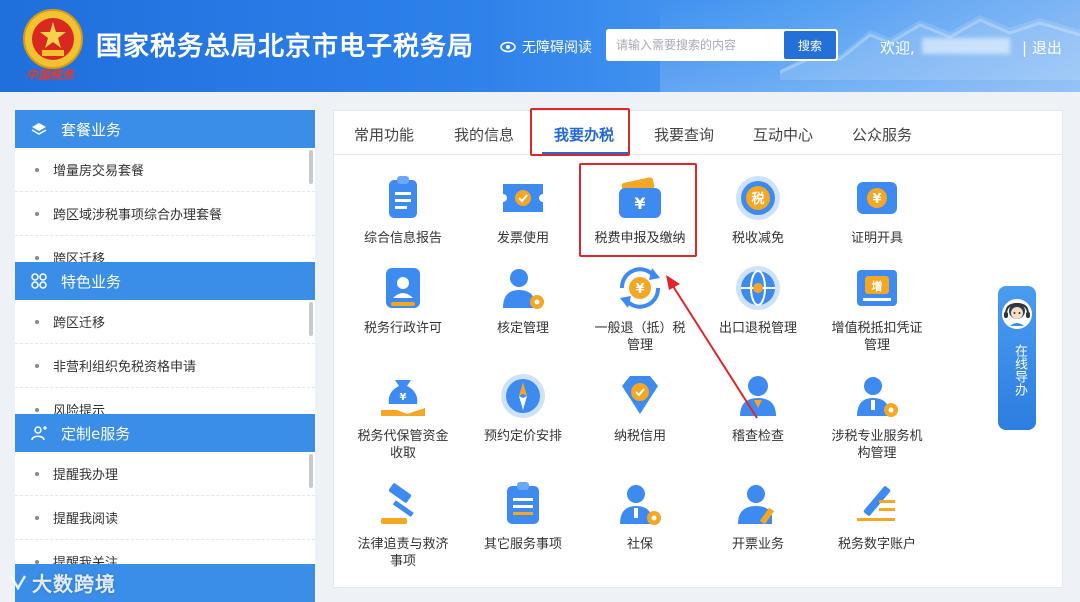 This screenshot has height=602, width=1080. I want to click on sidebar-section-custom-service: 定制e服务, so click(165, 433).